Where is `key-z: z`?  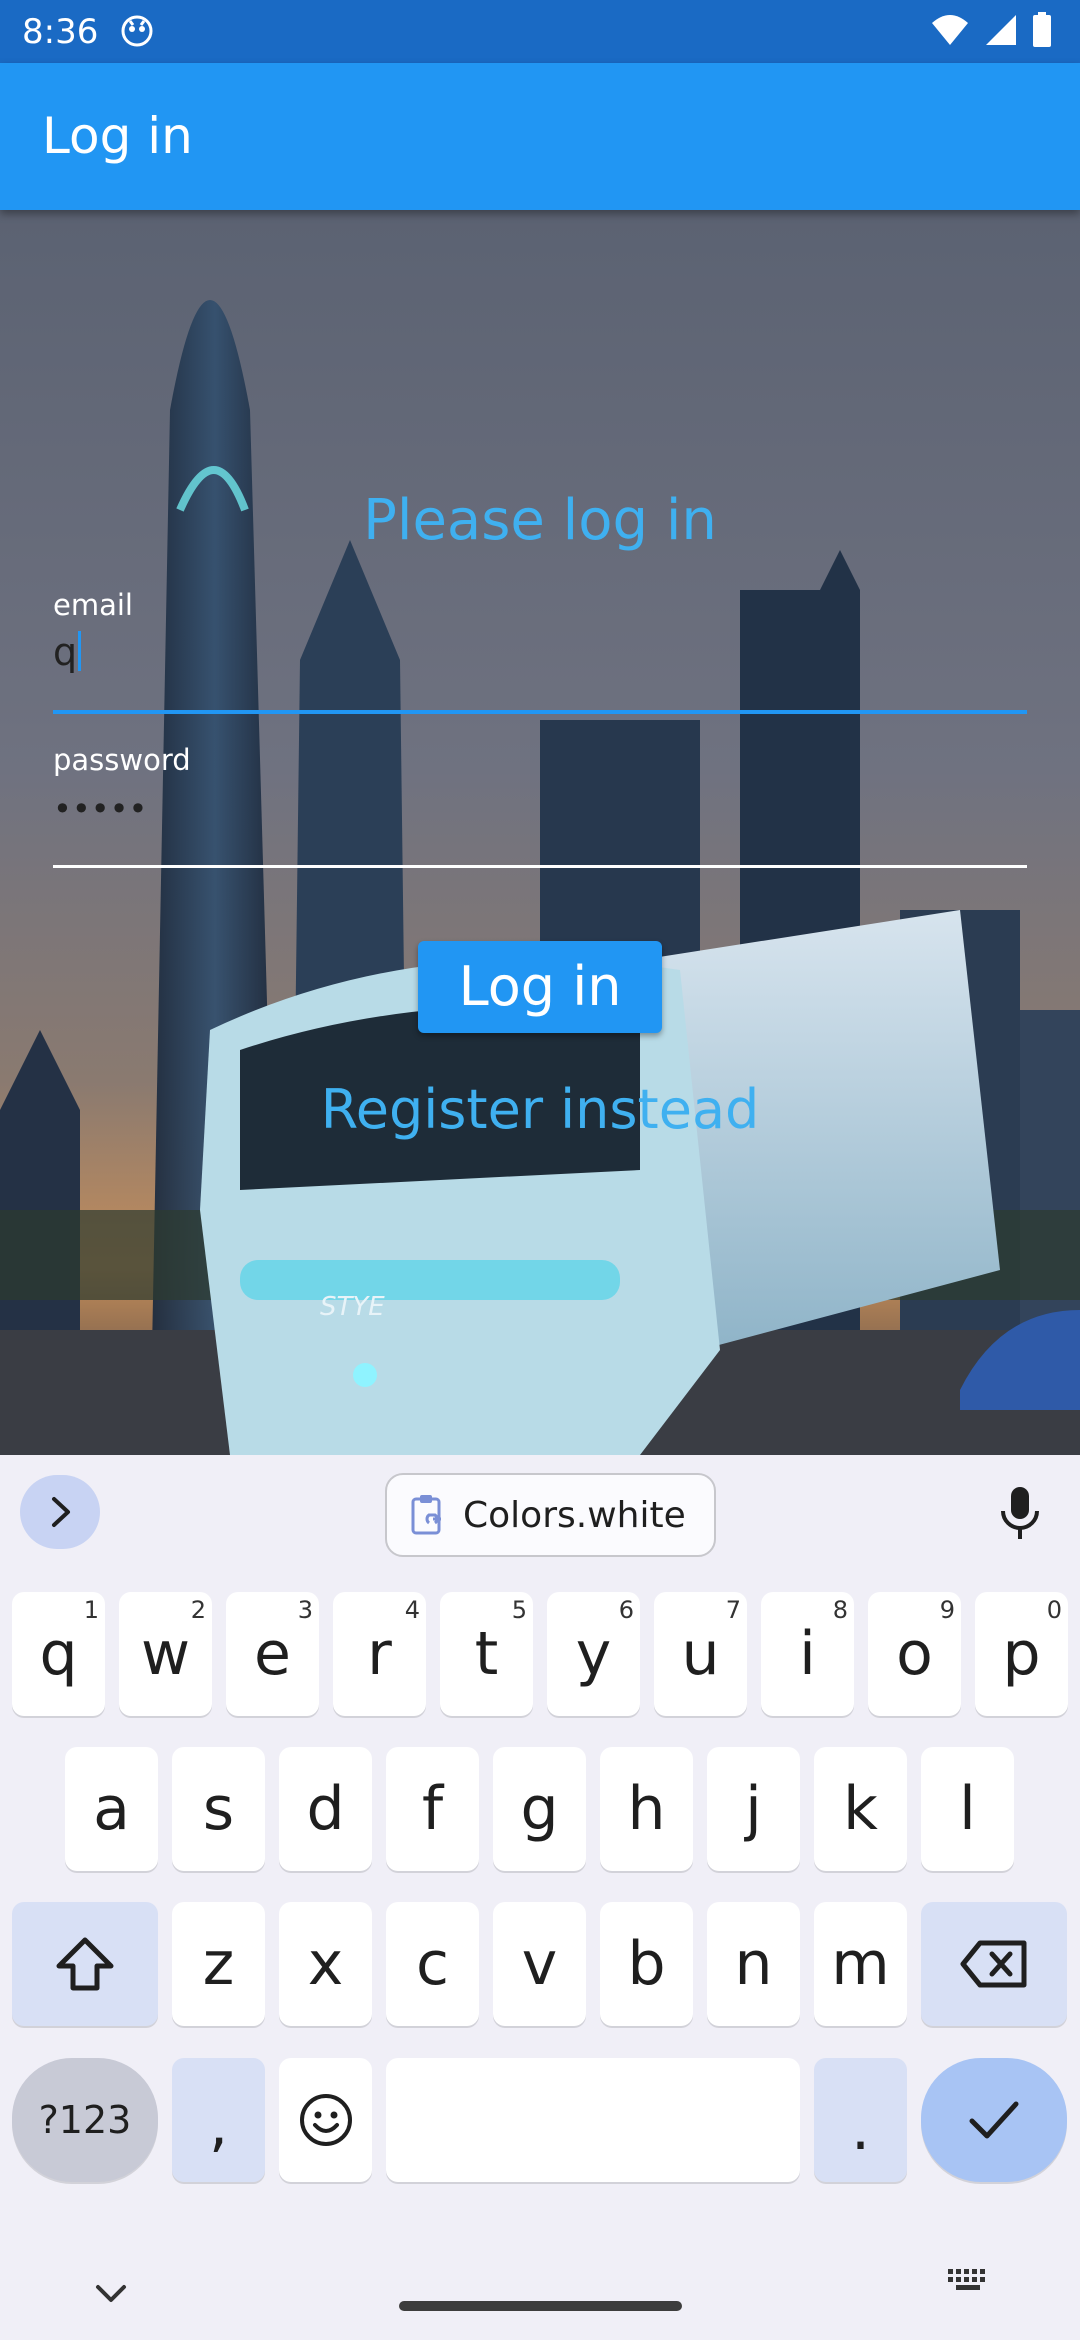 key-z: z is located at coordinates (218, 1964).